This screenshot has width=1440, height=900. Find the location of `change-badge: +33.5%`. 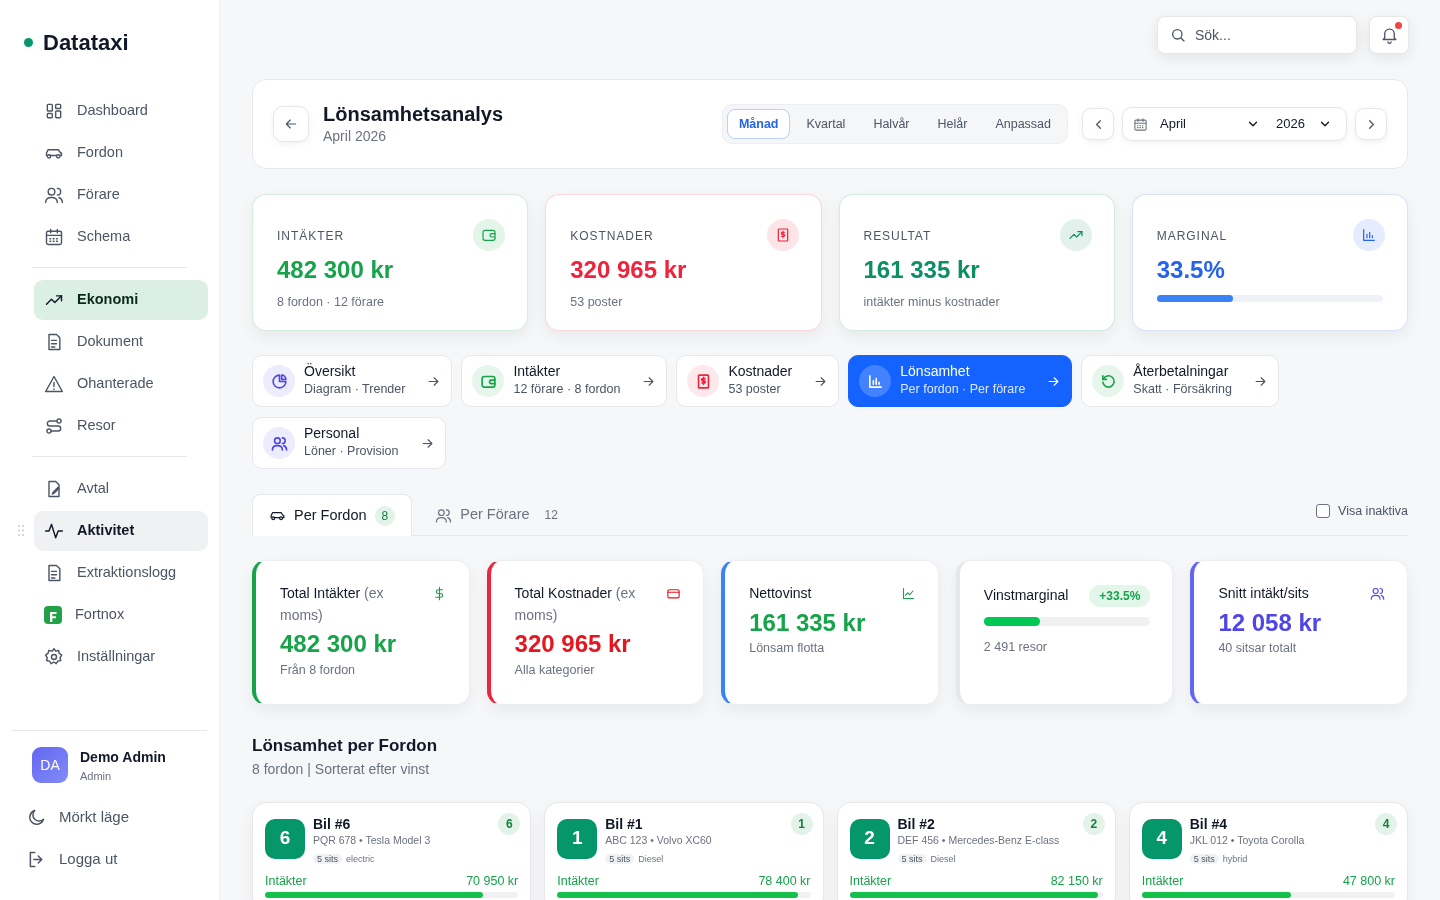

change-badge: +33.5% is located at coordinates (1120, 596).